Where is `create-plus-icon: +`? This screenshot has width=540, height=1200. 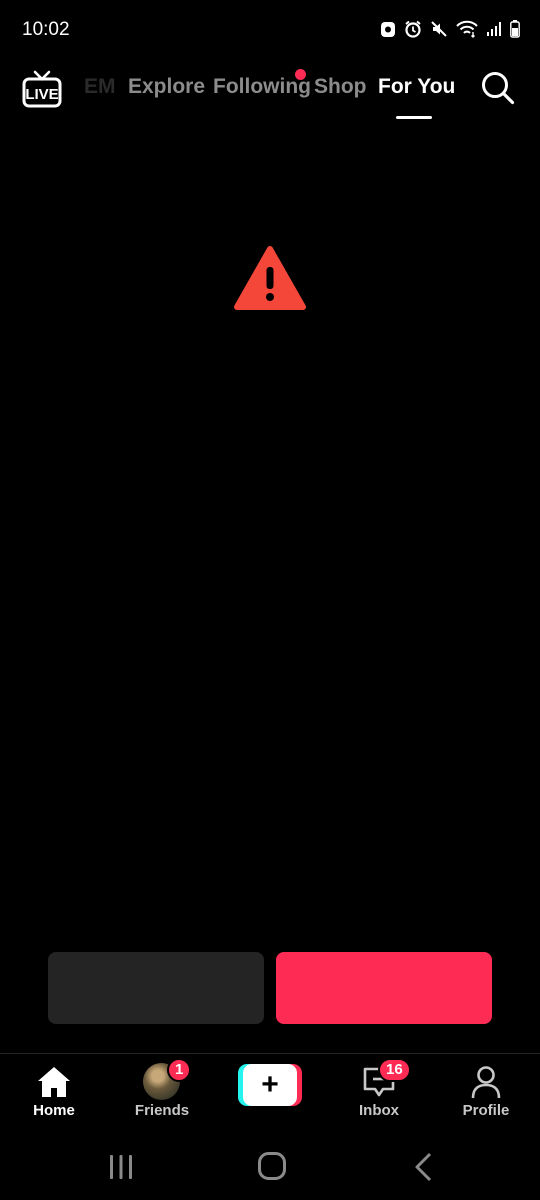 create-plus-icon: + is located at coordinates (270, 1084).